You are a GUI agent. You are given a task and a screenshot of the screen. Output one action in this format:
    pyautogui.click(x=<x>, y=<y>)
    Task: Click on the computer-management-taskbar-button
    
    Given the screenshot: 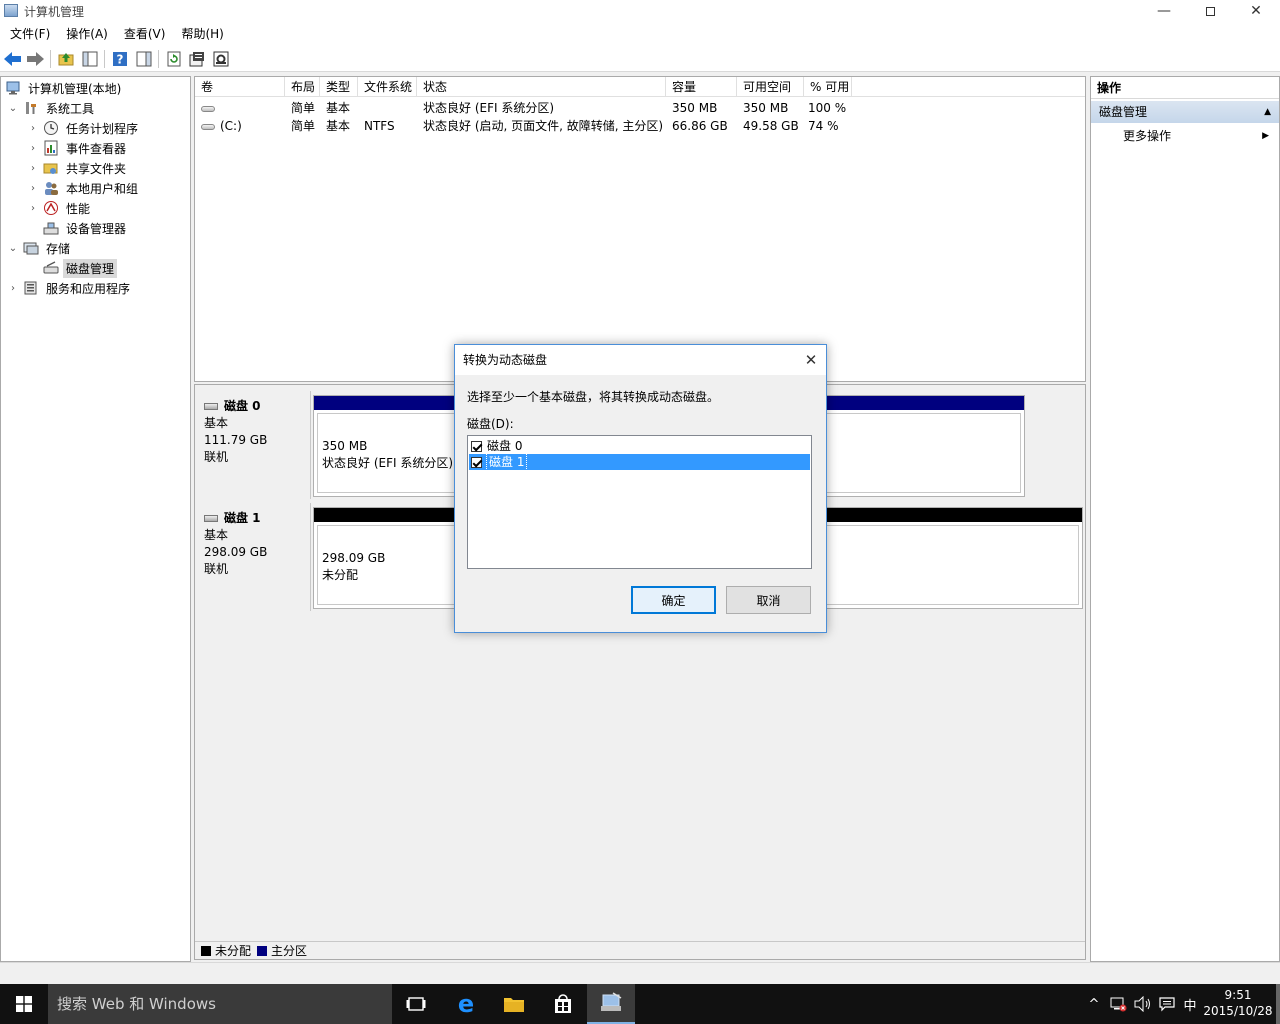 What is the action you would take?
    pyautogui.click(x=611, y=1004)
    